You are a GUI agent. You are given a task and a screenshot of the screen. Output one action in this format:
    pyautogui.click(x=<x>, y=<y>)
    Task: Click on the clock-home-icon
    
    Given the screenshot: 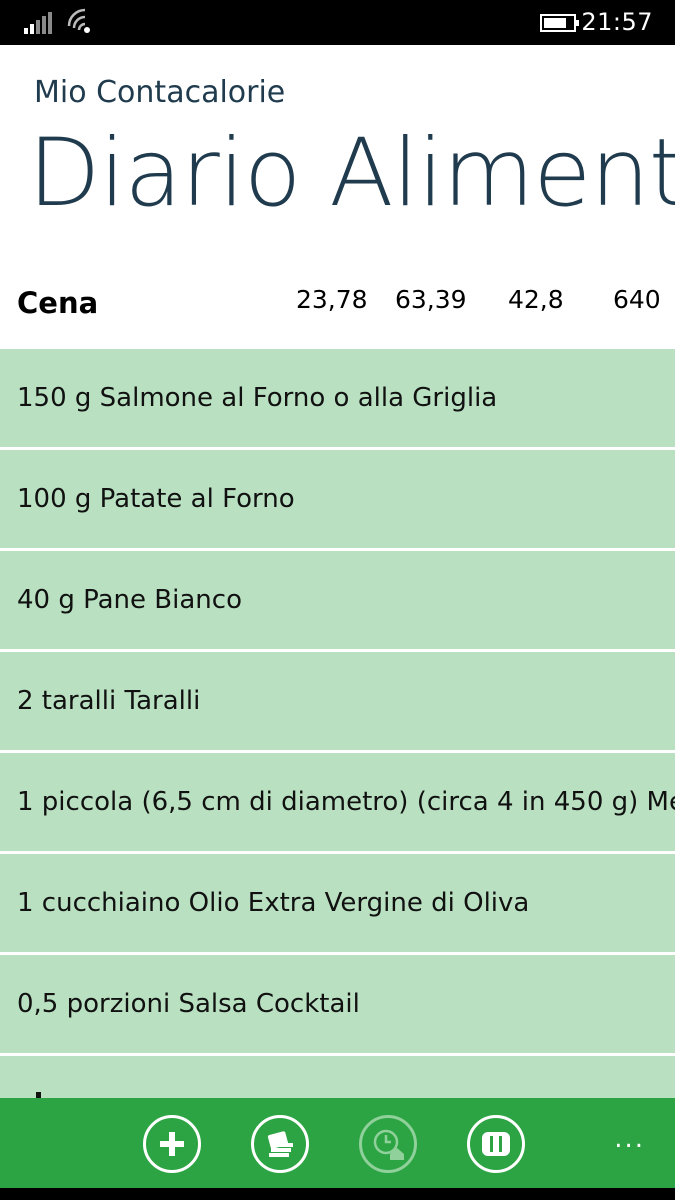 What is the action you would take?
    pyautogui.click(x=388, y=1144)
    